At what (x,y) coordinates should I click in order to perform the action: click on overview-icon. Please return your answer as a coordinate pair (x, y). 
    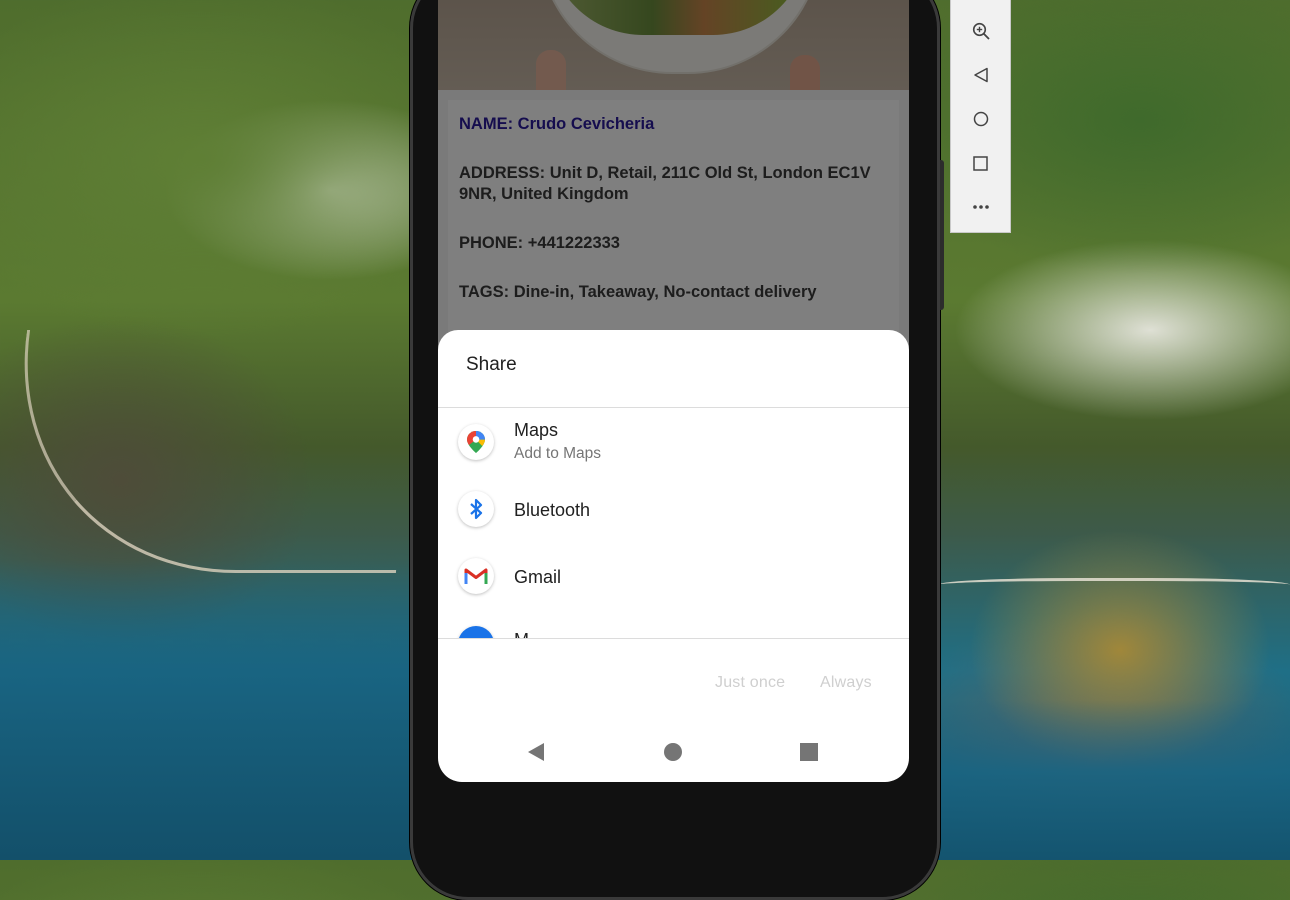
    Looking at the image, I should click on (980, 163).